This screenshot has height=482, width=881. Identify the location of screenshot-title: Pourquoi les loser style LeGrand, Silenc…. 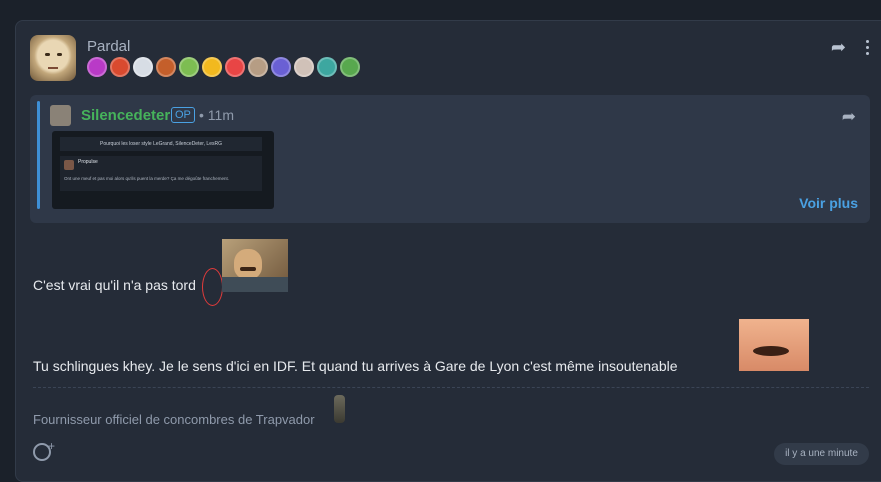
(161, 144).